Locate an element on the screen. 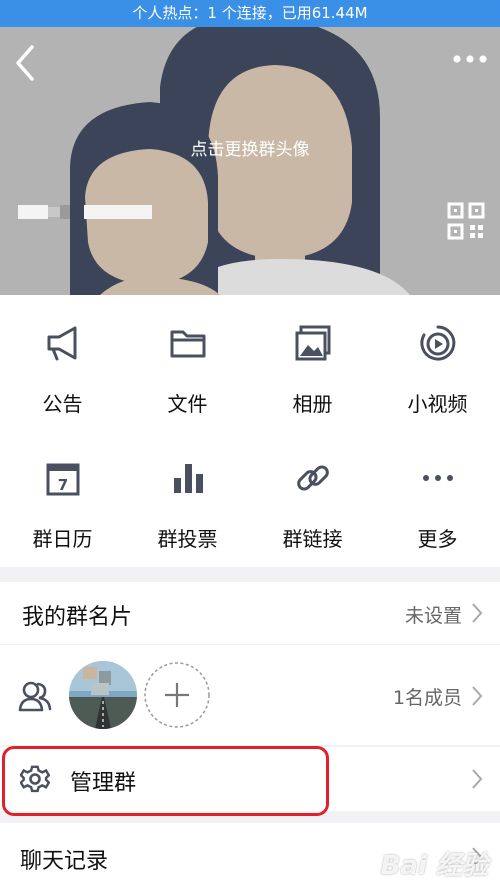 The width and height of the screenshot is (500, 886). member-avatar is located at coordinates (103, 695).